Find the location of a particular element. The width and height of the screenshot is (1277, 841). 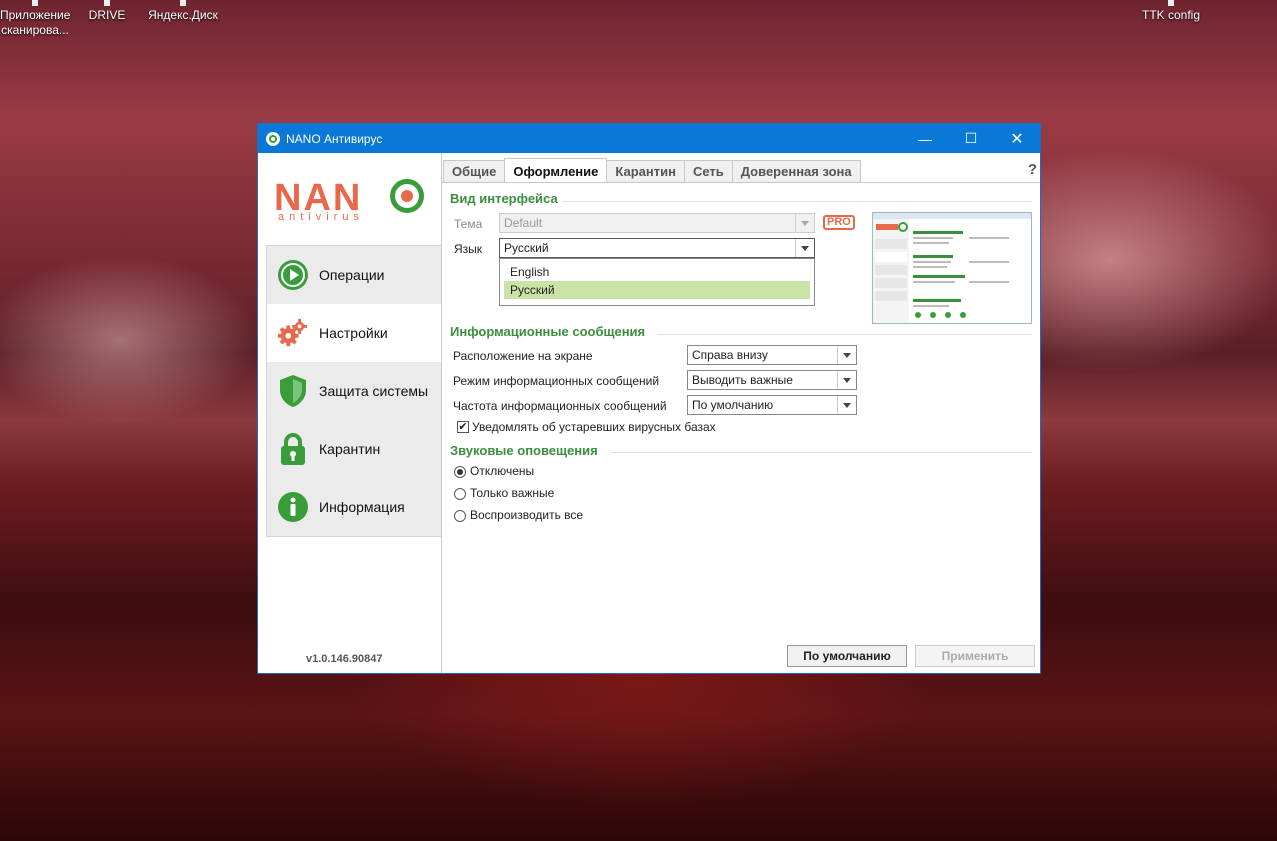

gears-icon is located at coordinates (293, 333).